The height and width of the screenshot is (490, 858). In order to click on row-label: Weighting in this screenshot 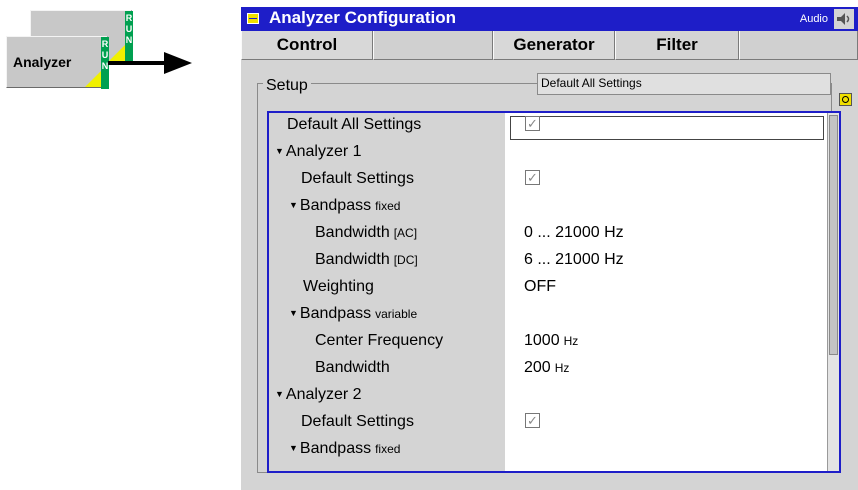, I will do `click(338, 286)`.